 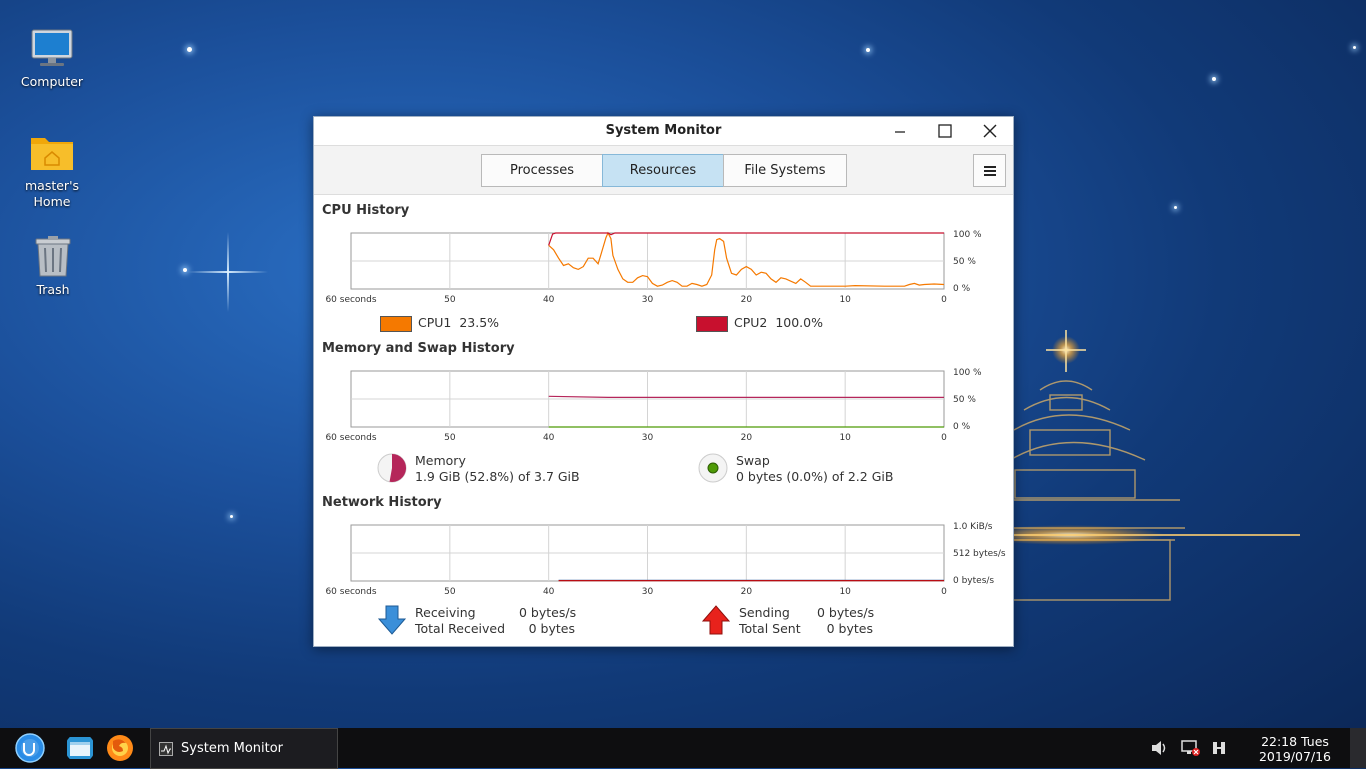 I want to click on memory-value: 1.9 GiB (52.8%) of 3.7 GiB, so click(x=497, y=476).